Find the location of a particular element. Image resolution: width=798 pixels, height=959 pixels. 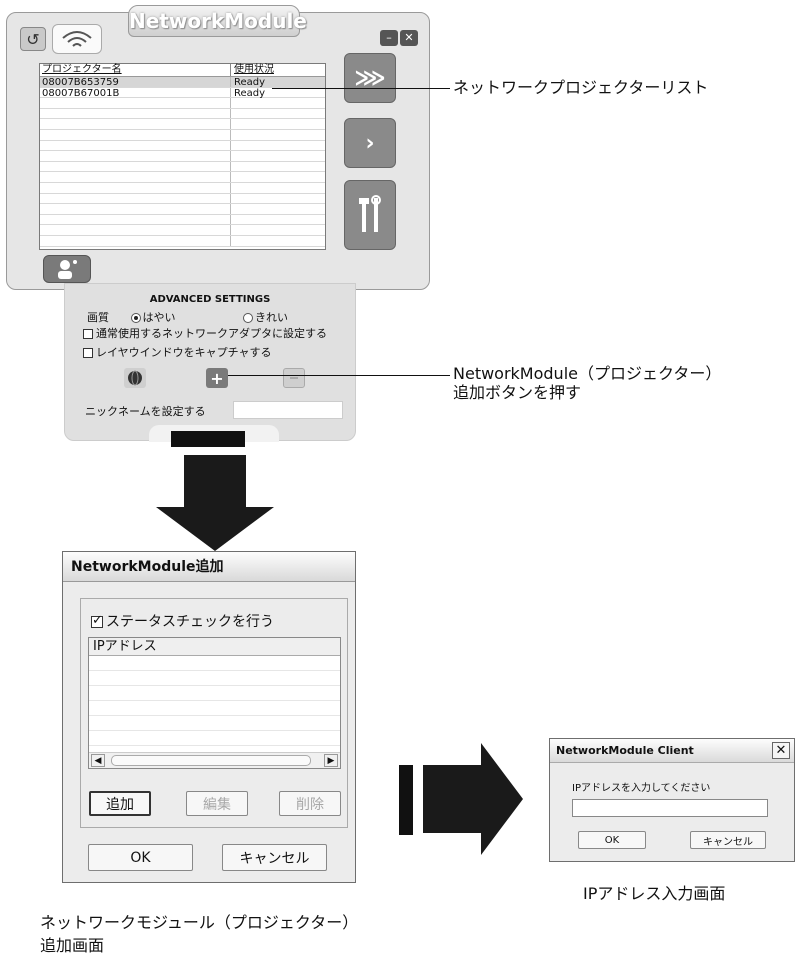

minus-icon is located at coordinates (294, 378).